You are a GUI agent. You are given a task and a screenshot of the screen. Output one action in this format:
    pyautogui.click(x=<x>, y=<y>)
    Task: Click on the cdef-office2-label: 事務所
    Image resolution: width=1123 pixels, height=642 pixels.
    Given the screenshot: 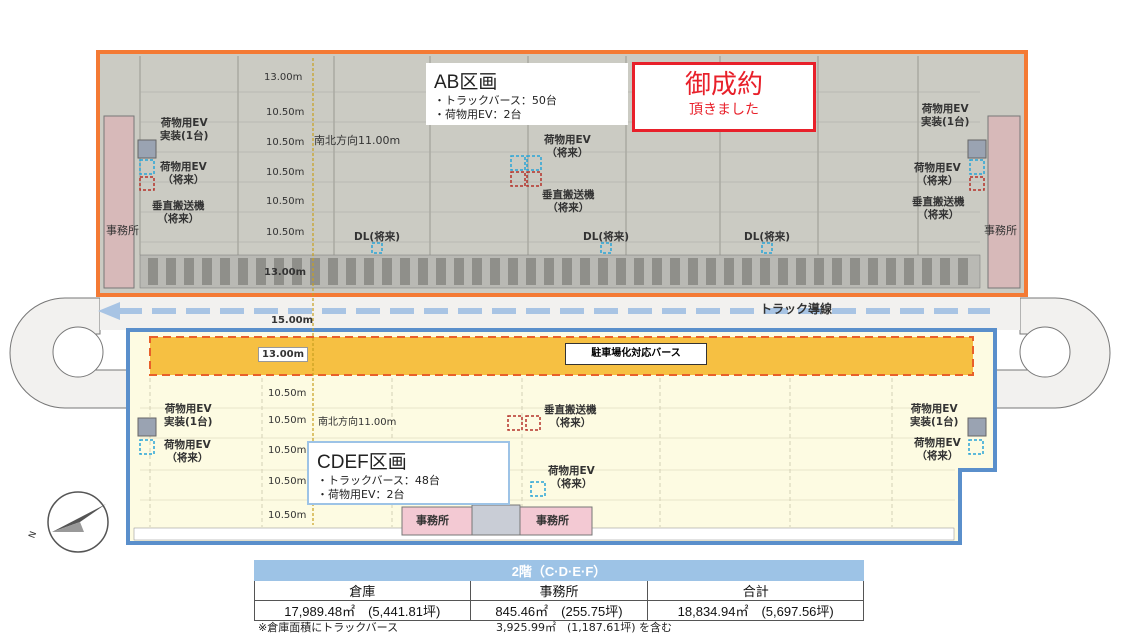 What is the action you would take?
    pyautogui.click(x=552, y=520)
    